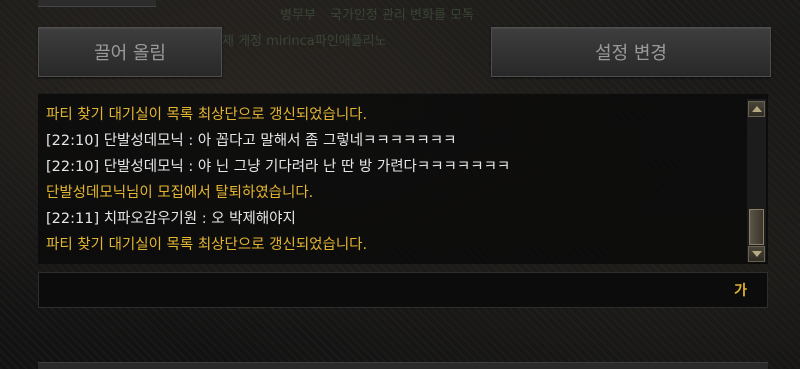  Describe the element at coordinates (382, 290) in the screenshot. I see `chat-input` at that location.